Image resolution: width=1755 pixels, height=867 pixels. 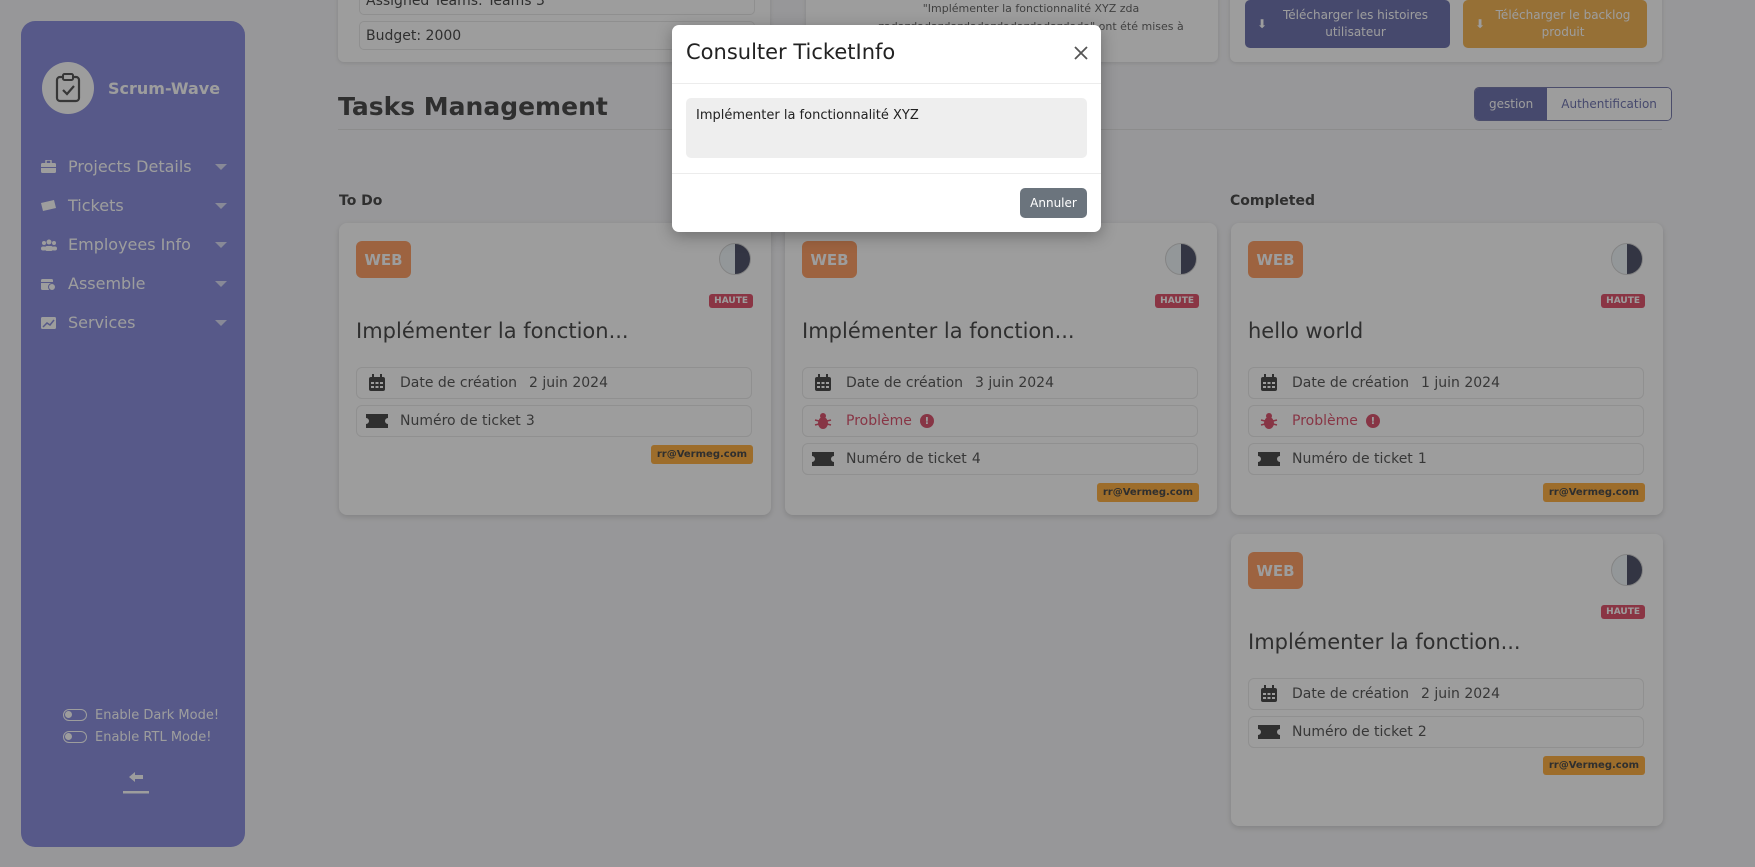 What do you see at coordinates (1053, 203) in the screenshot?
I see `cancel-button: Annuler` at bounding box center [1053, 203].